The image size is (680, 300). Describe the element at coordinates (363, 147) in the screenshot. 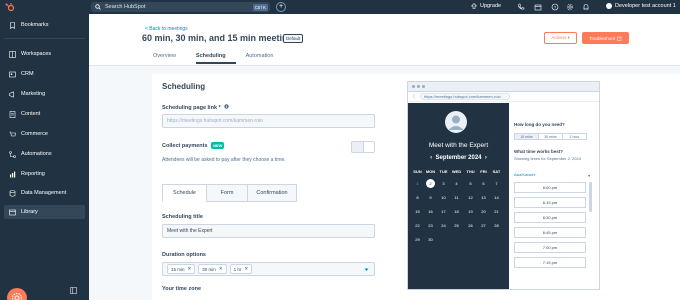

I see `collect-payments-toggle` at that location.